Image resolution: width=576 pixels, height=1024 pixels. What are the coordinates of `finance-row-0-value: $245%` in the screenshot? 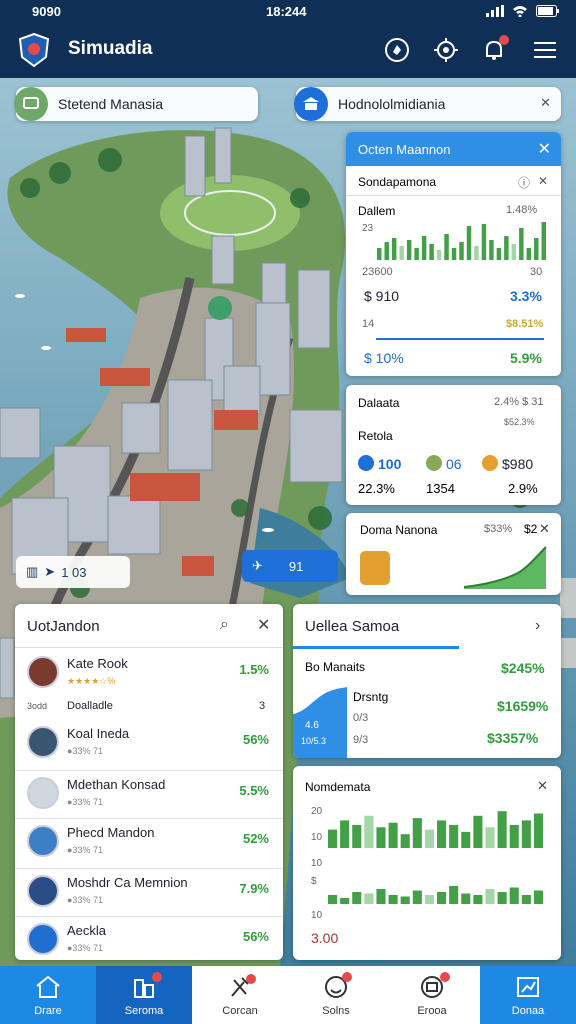 It's located at (523, 668).